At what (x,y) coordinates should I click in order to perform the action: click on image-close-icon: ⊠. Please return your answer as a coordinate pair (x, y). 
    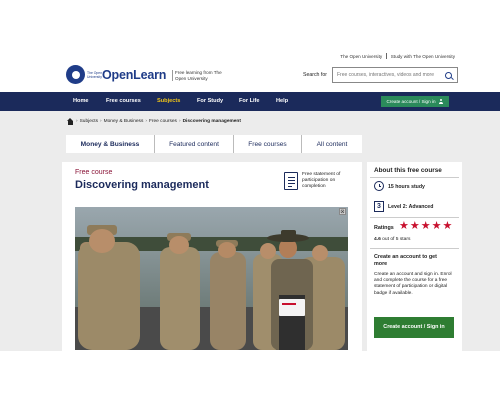
    Looking at the image, I should click on (342, 211).